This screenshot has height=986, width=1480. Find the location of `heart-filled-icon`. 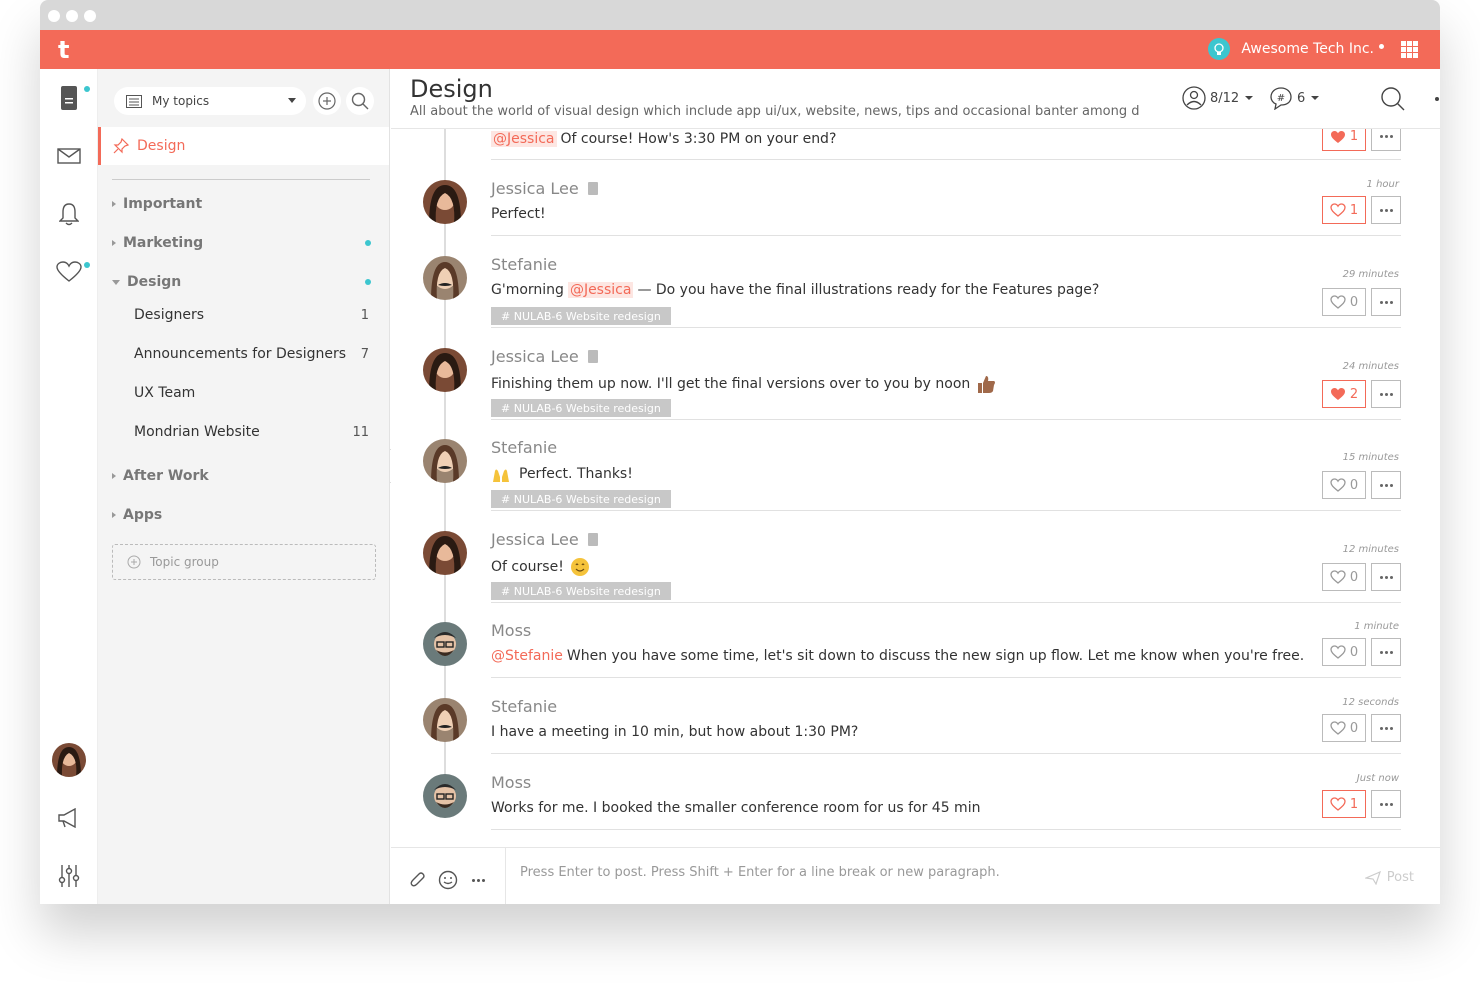

heart-filled-icon is located at coordinates (1337, 136).